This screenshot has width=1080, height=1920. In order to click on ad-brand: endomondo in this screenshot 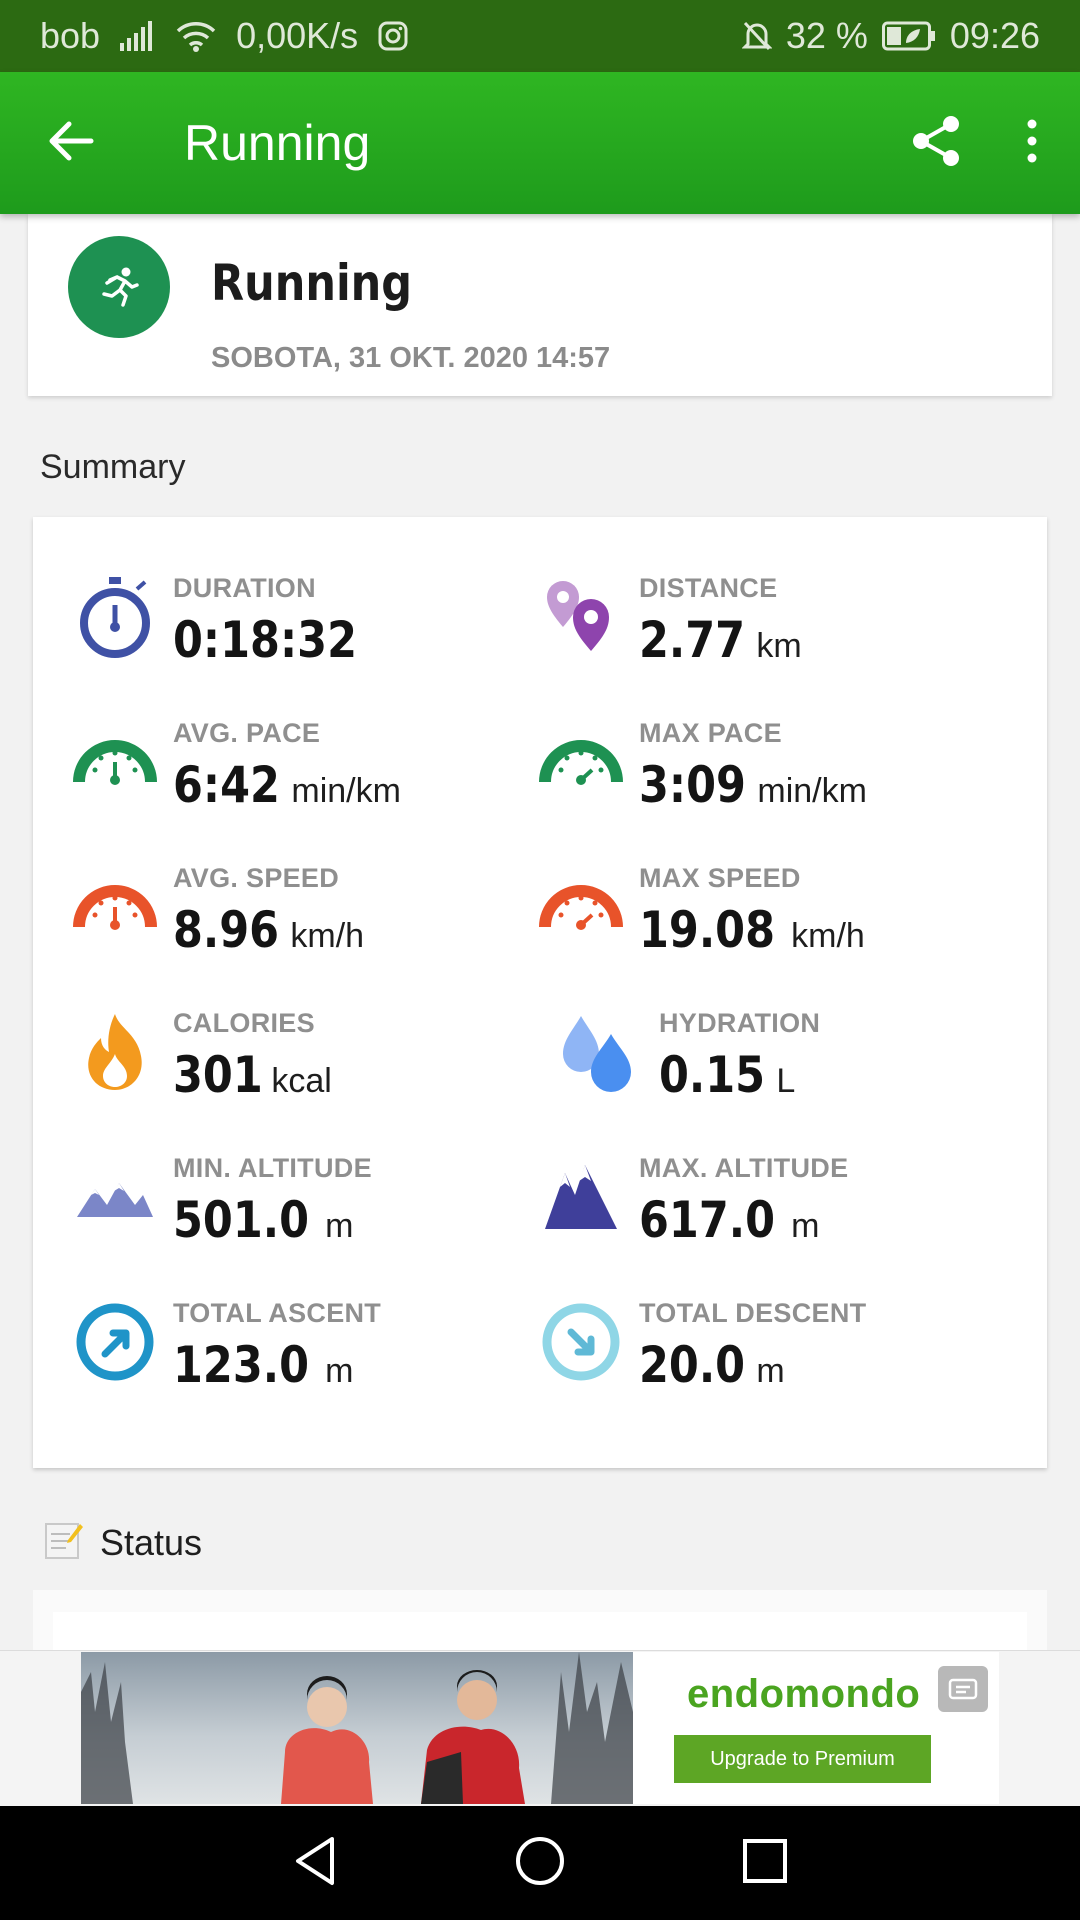, I will do `click(804, 1694)`.